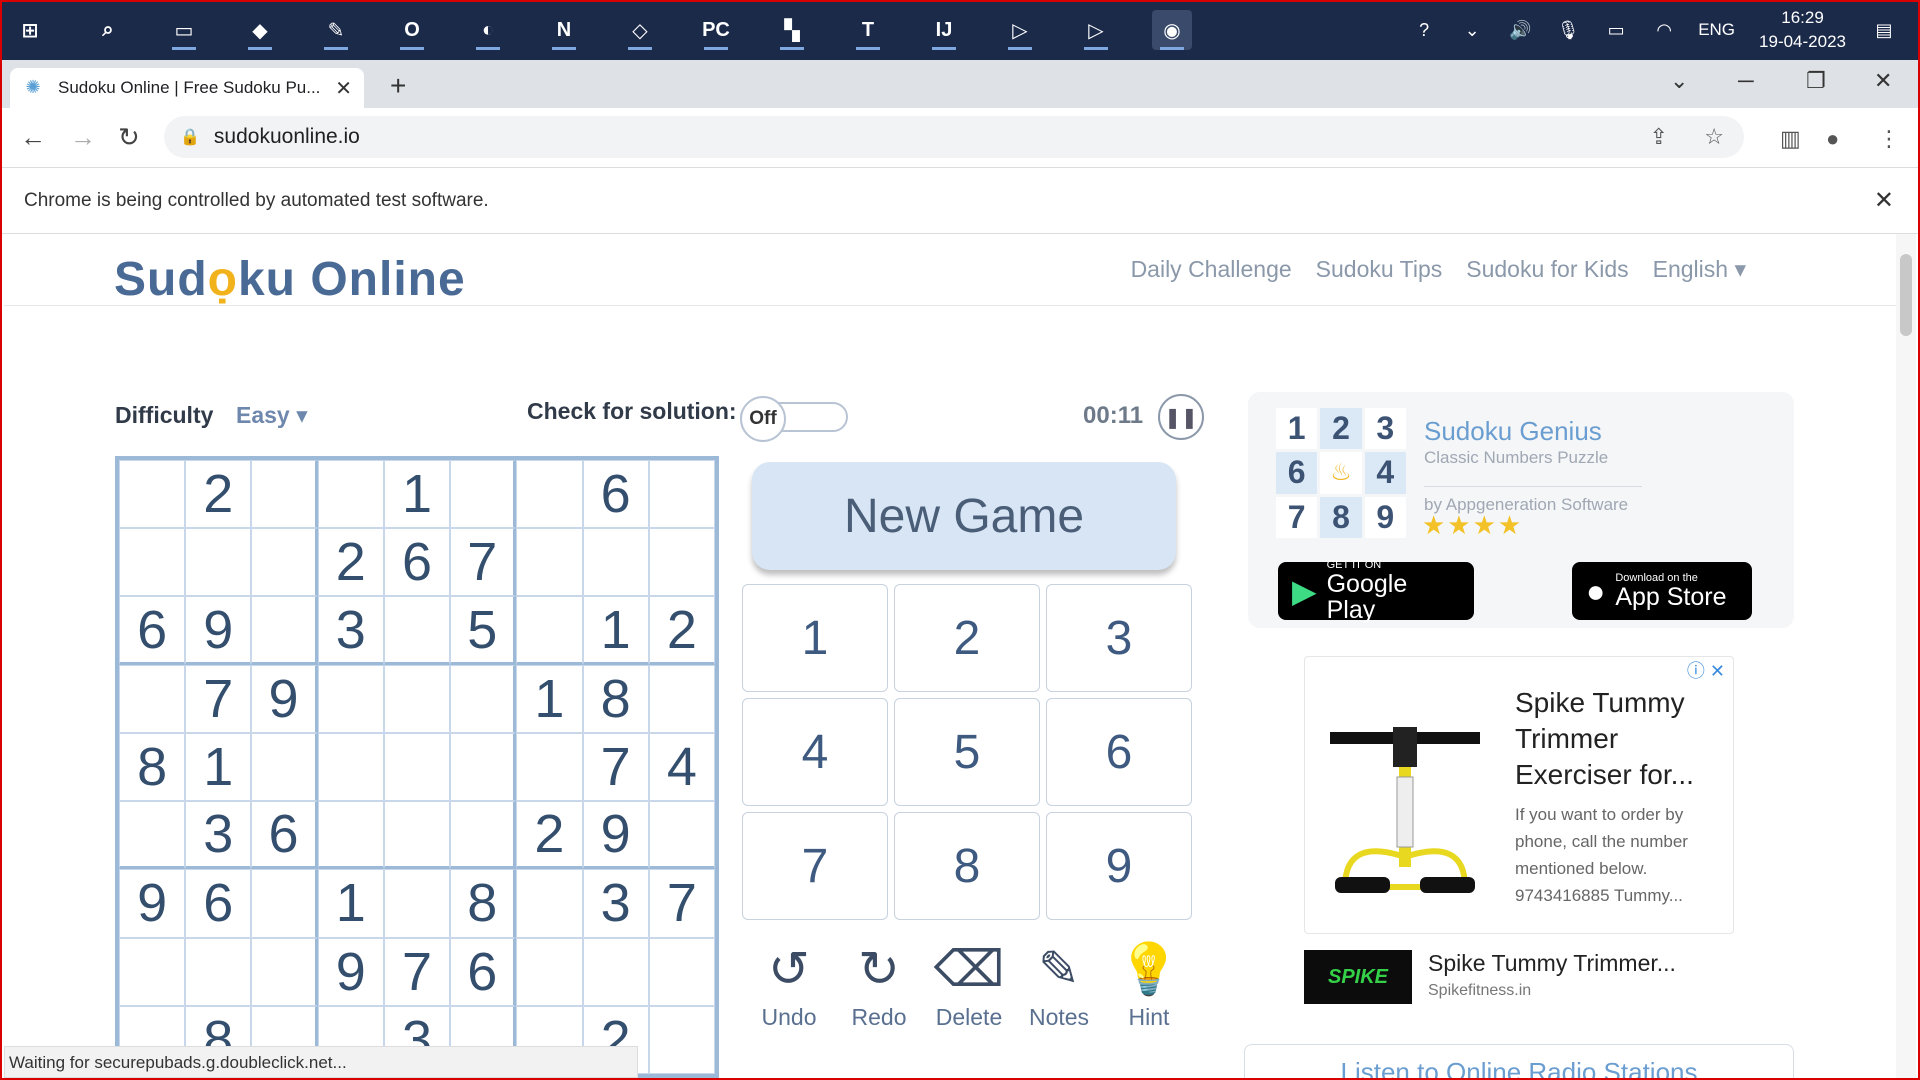 The image size is (1920, 1080). Describe the element at coordinates (1884, 30) in the screenshot. I see `notifications-icon: ▤` at that location.